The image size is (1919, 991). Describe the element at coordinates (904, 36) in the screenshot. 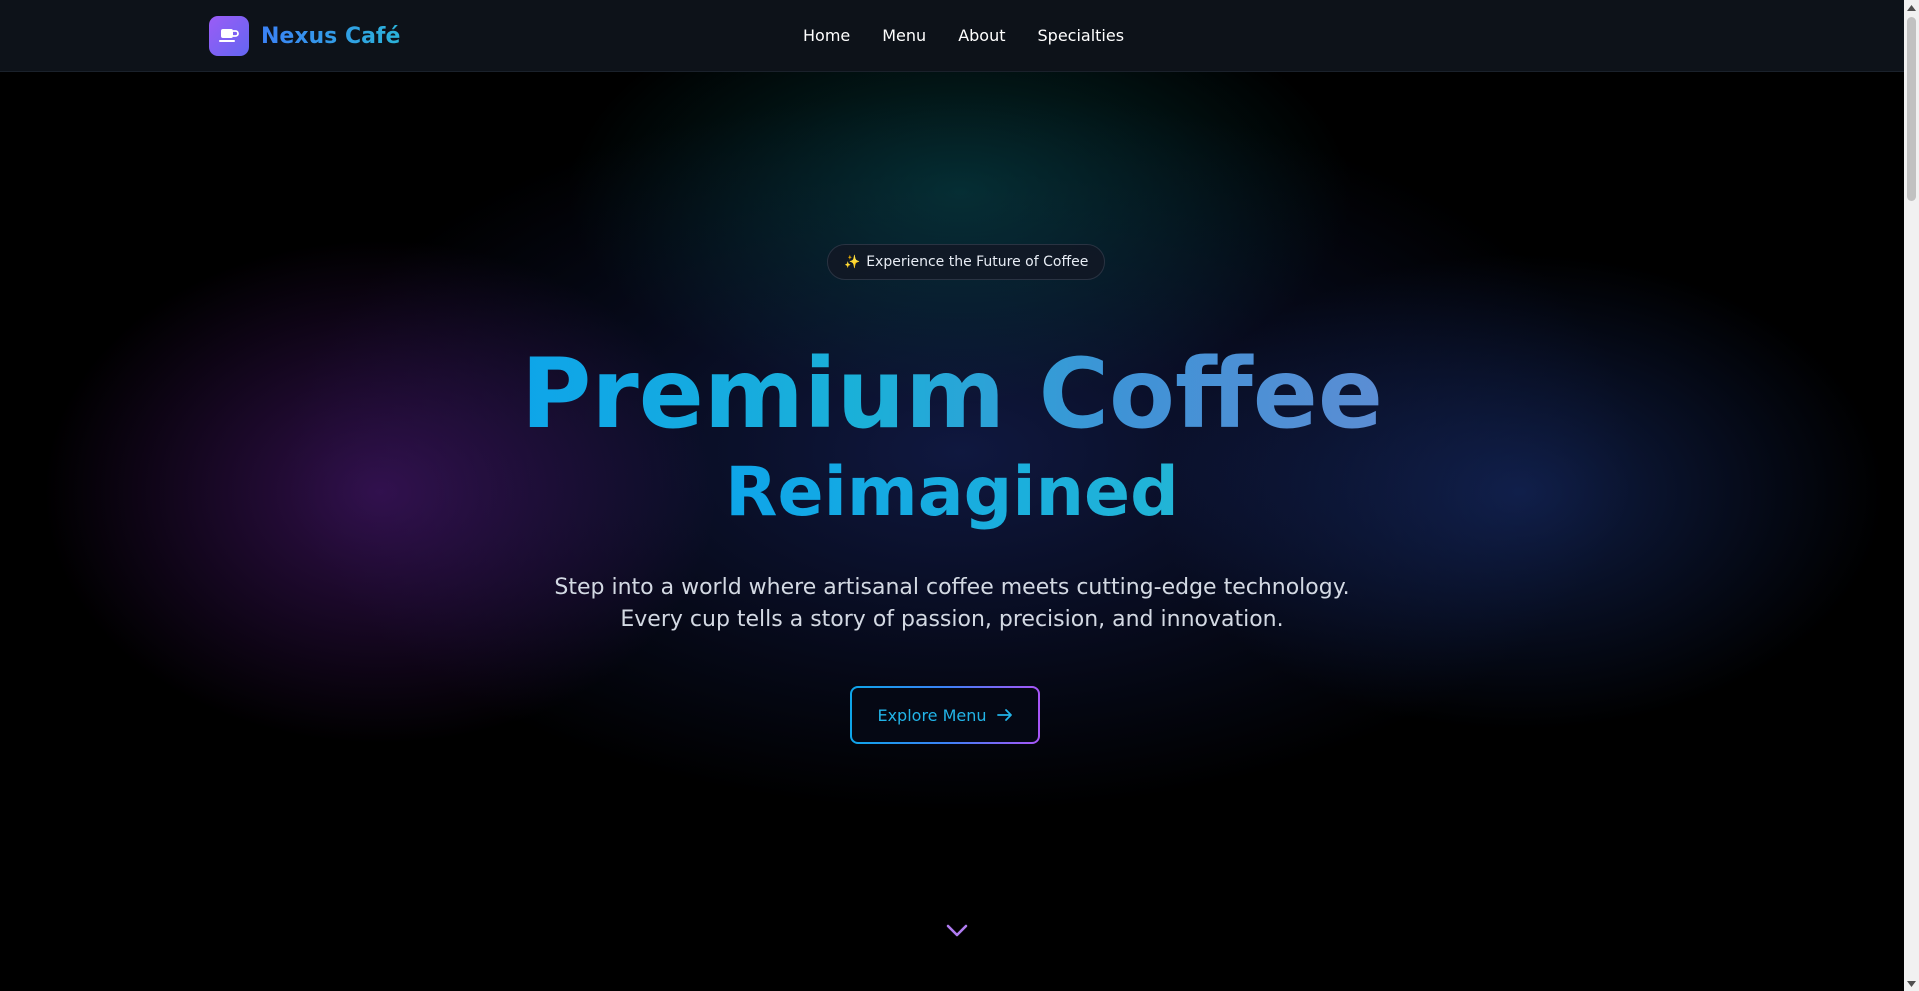

I see `nav-link-menu: Menu` at that location.